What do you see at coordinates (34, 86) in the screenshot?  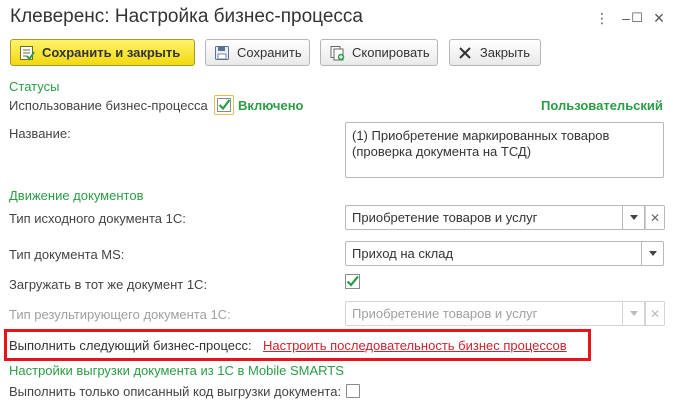 I see `section-statuses: Статусы` at bounding box center [34, 86].